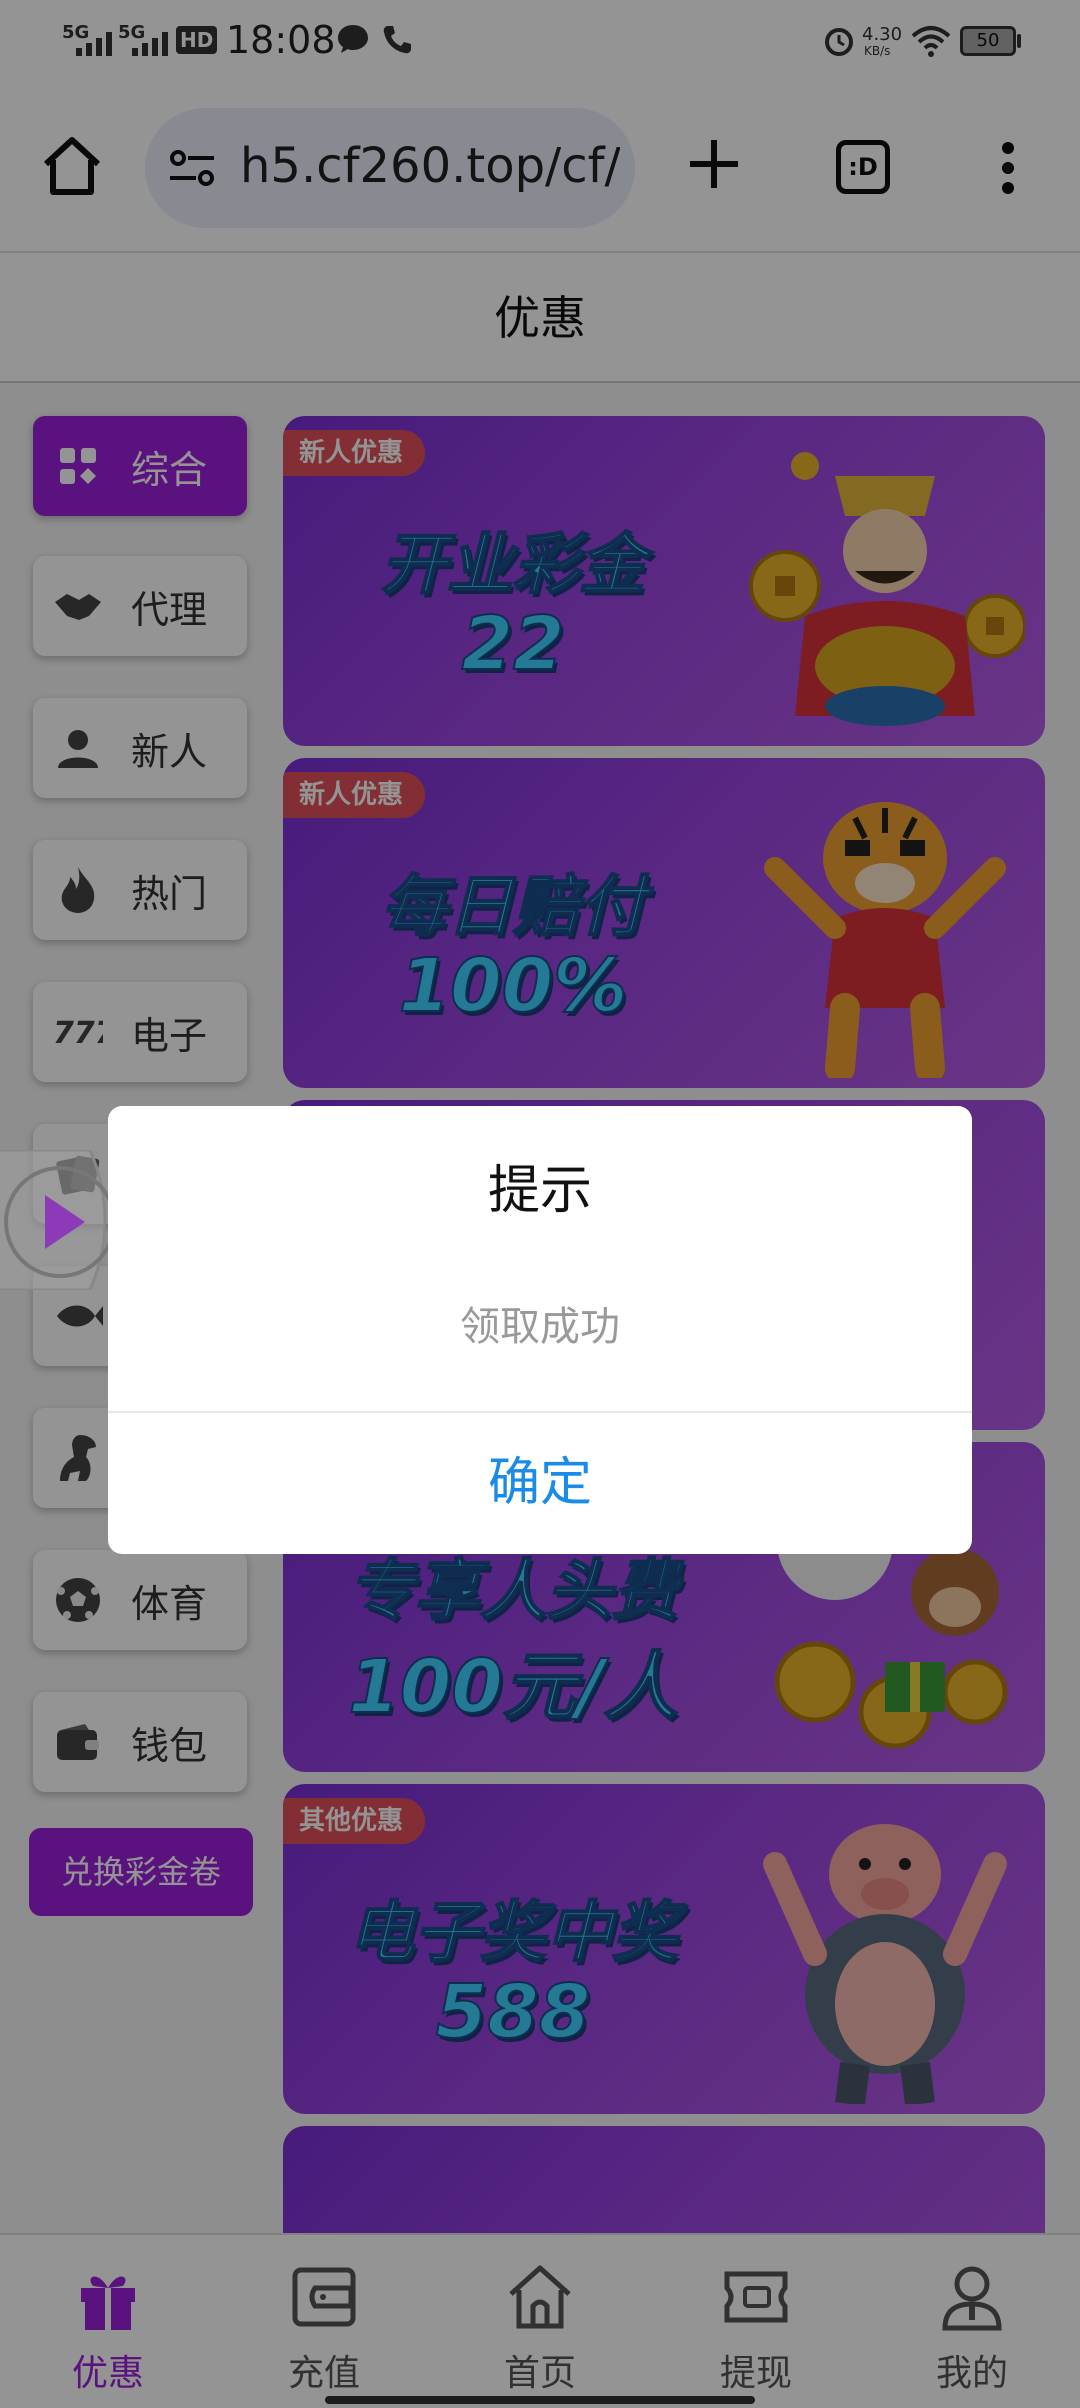 Image resolution: width=1080 pixels, height=2408 pixels. I want to click on dialog-message: 领取成功, so click(540, 1327).